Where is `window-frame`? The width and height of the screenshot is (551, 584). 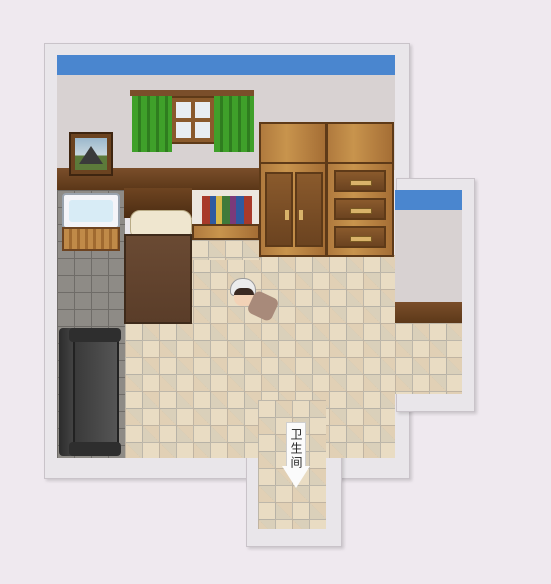
window-frame is located at coordinates (193, 120).